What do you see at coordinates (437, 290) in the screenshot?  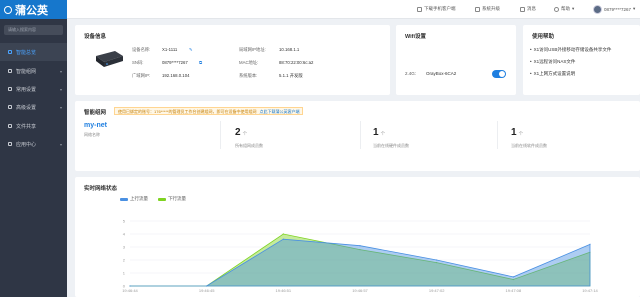 I see `x-tick-label: 19:47:02` at bounding box center [437, 290].